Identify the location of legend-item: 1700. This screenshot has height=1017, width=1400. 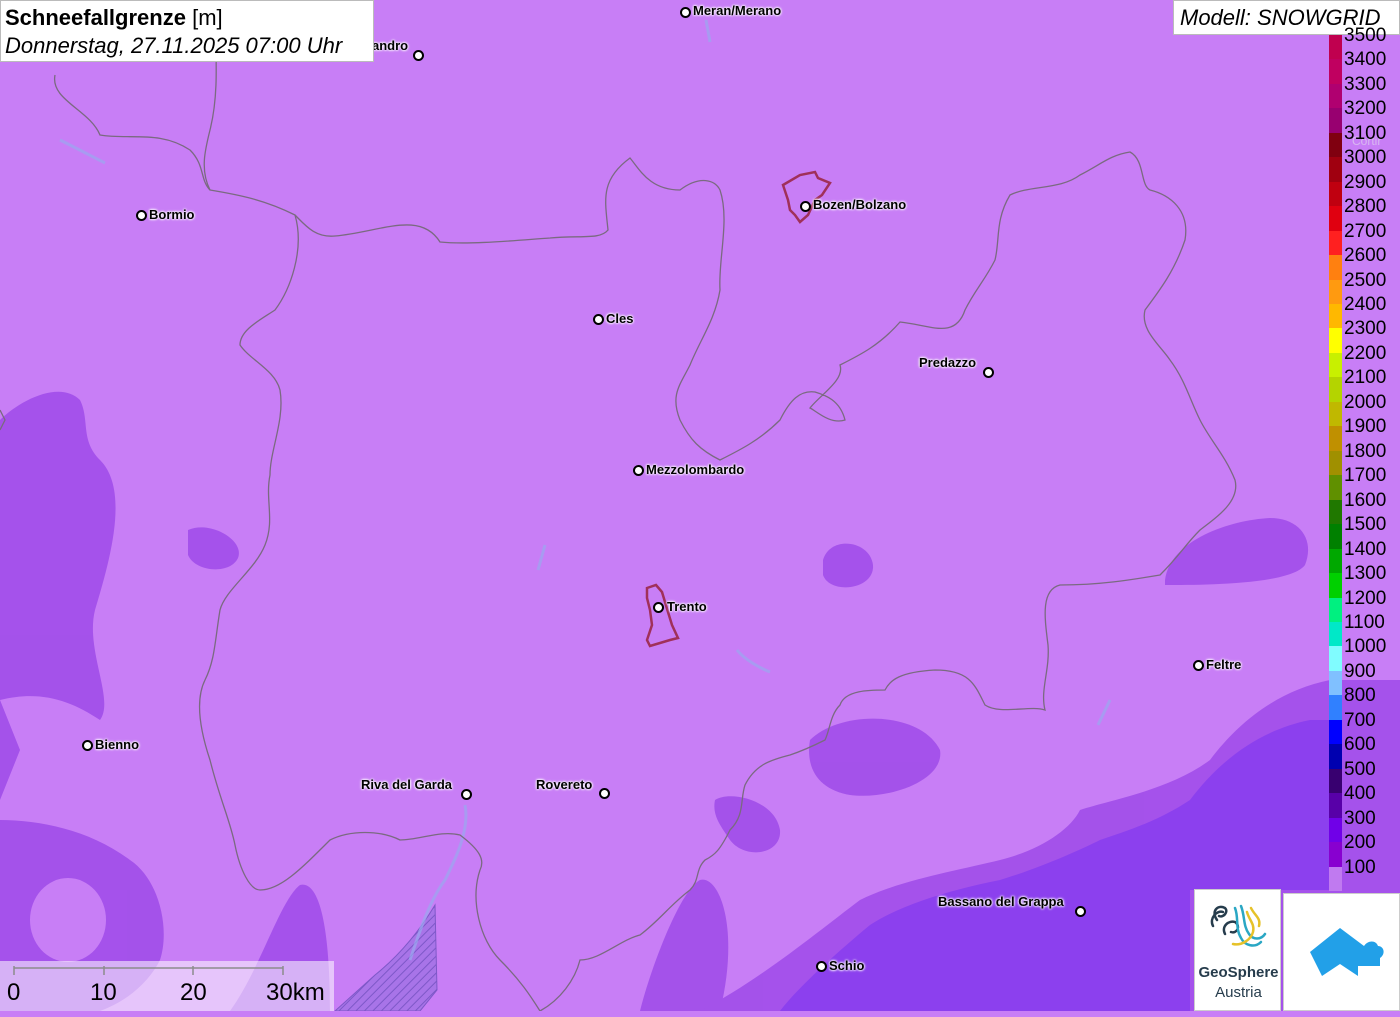
(1364, 481).